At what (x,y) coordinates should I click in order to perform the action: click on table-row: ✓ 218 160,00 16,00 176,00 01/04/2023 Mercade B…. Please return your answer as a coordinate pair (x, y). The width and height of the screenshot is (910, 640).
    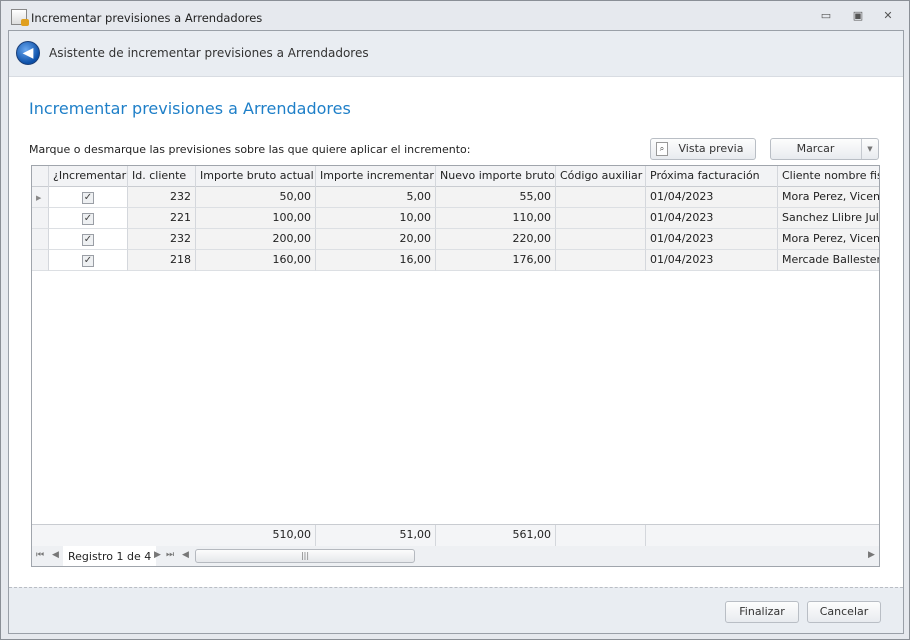
    Looking at the image, I should click on (455, 260).